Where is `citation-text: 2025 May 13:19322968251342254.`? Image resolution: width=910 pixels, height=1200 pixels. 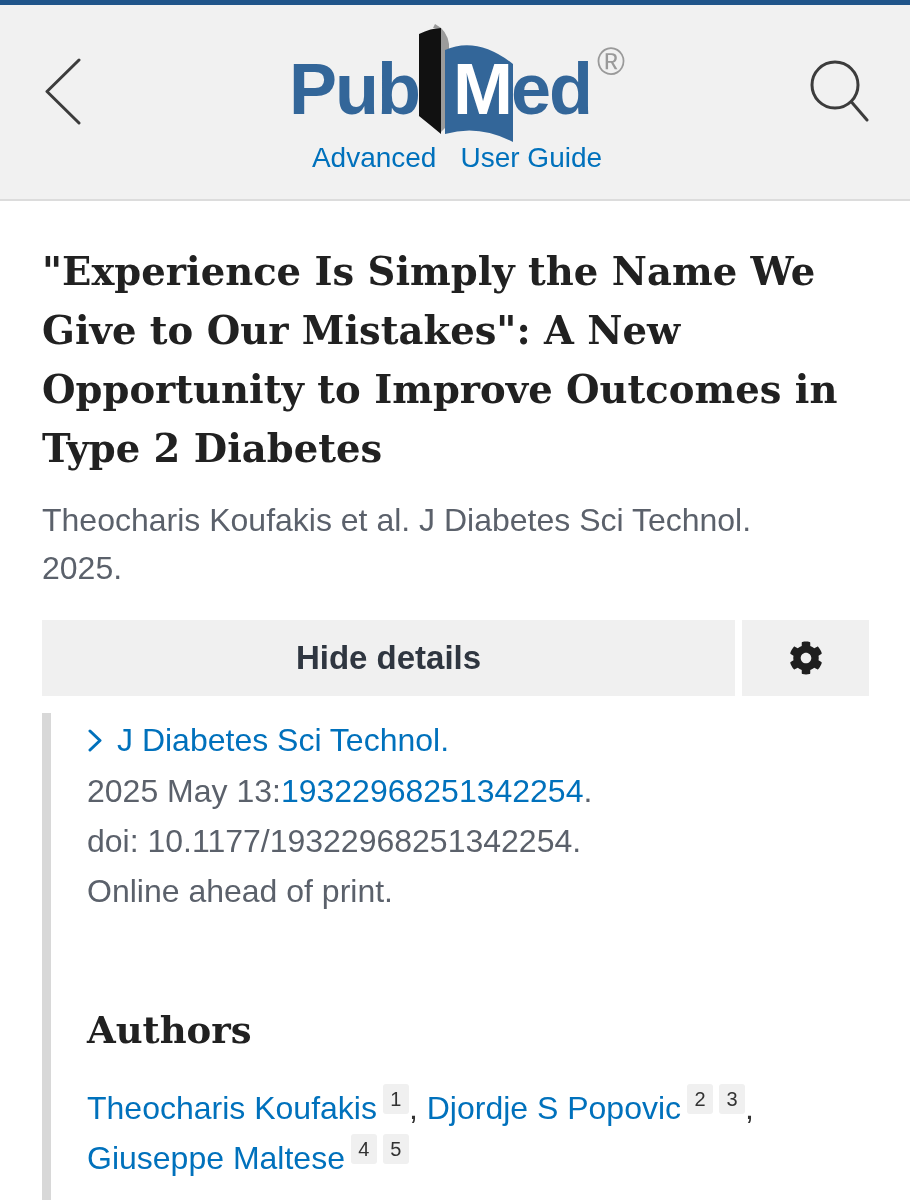
citation-text: 2025 May 13:19322968251342254. is located at coordinates (340, 791).